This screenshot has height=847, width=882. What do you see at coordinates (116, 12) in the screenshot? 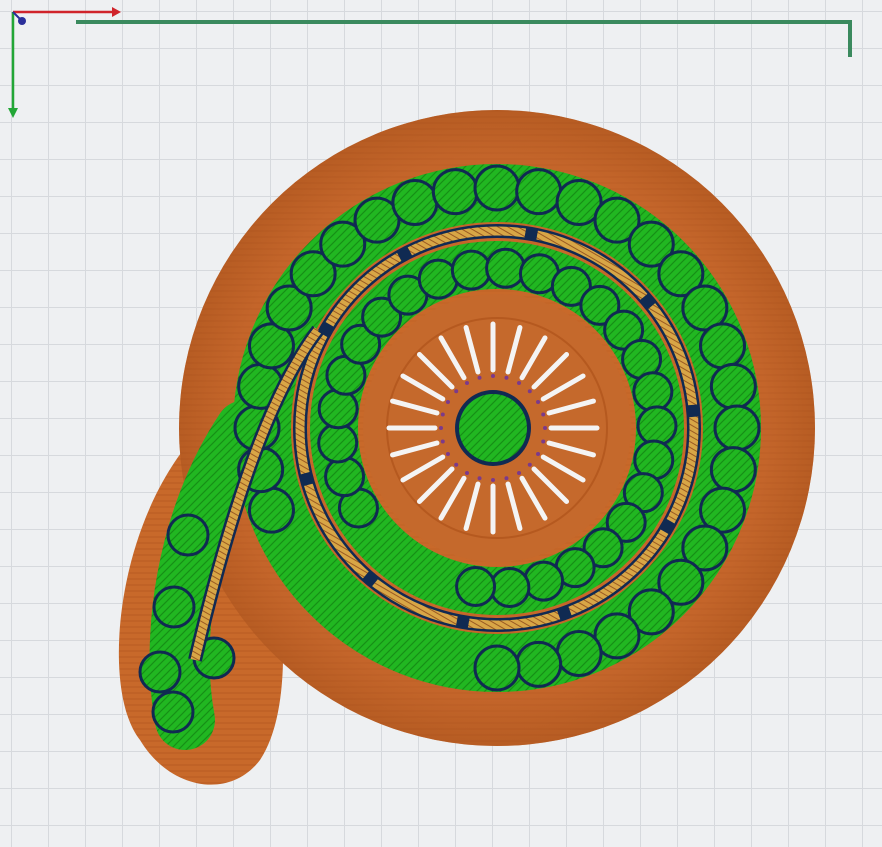
I see `x-axis-arrowhead` at bounding box center [116, 12].